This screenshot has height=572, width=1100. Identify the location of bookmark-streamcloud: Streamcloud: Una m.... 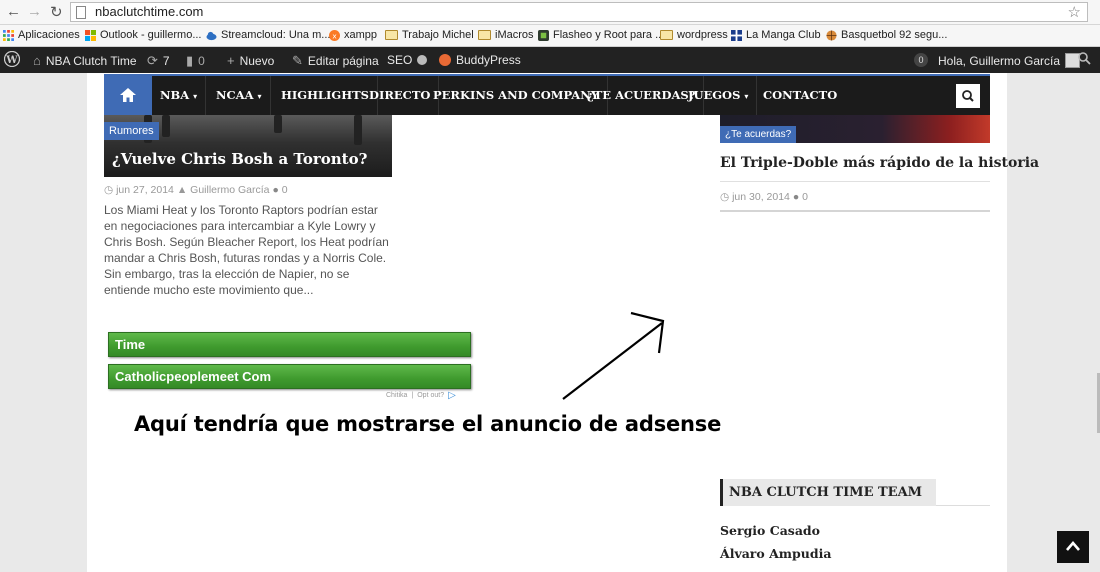
(268, 35).